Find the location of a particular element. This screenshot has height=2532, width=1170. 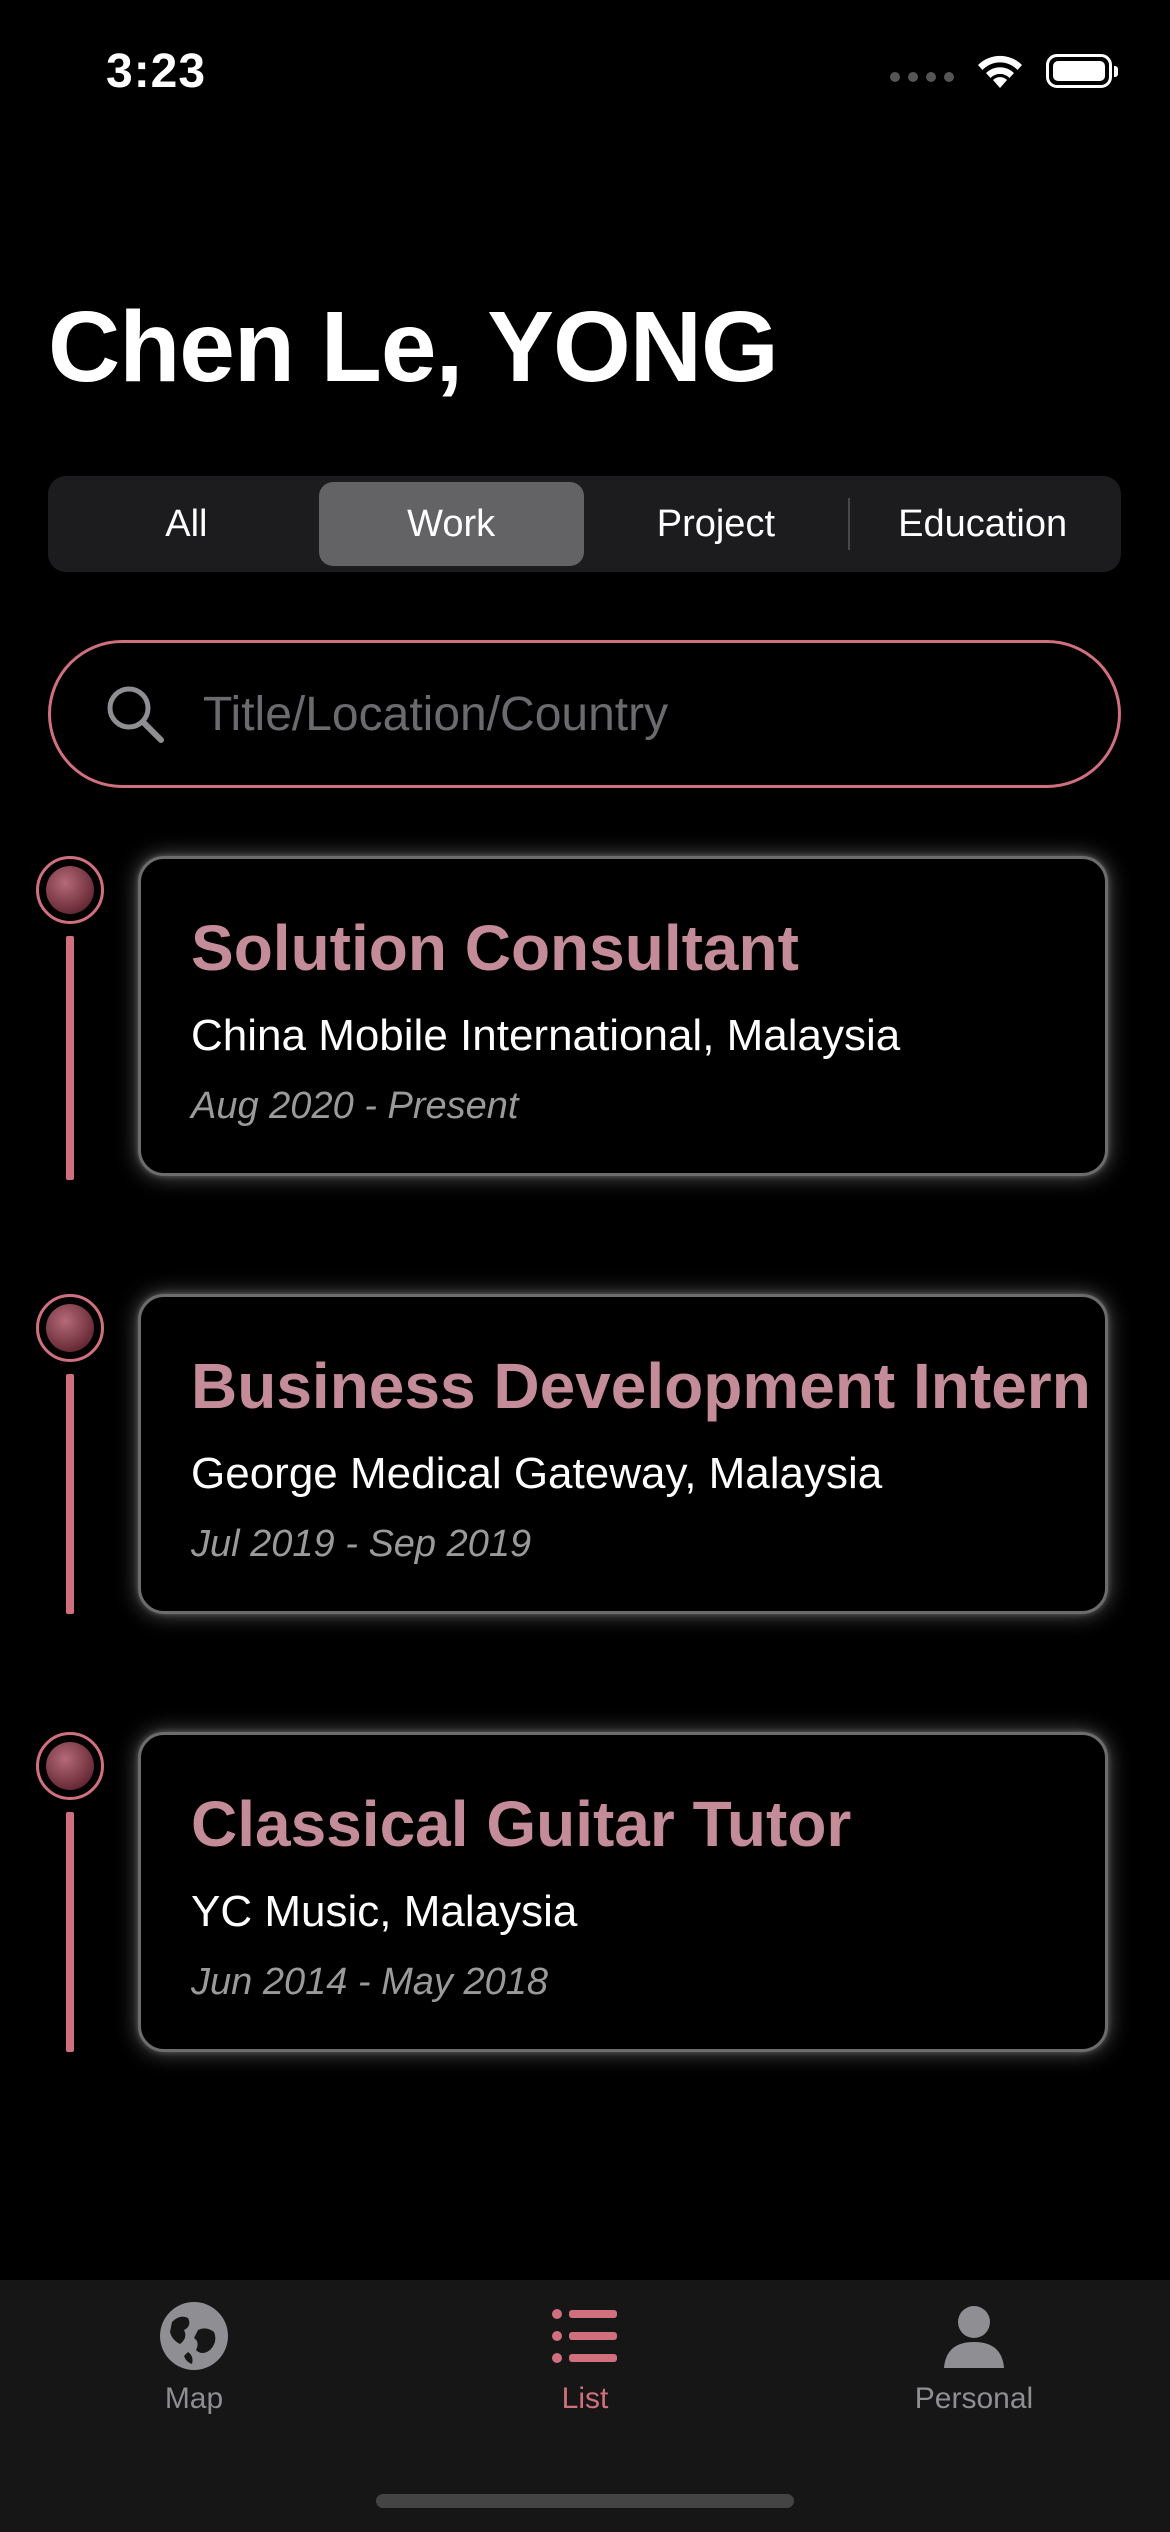

tab-personal-label: Personal is located at coordinates (974, 2398).